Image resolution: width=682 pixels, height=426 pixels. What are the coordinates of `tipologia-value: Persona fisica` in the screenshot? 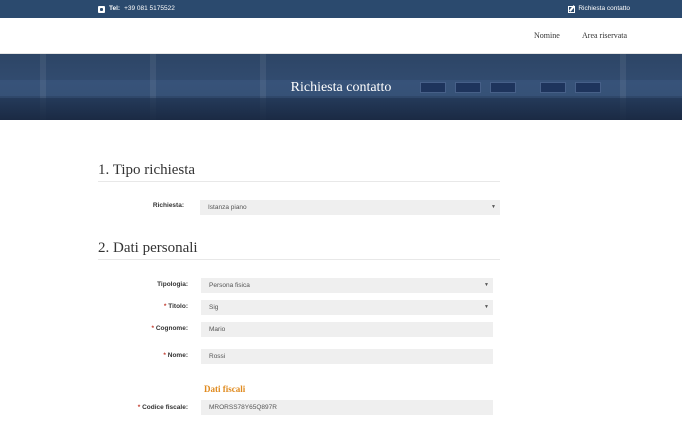 It's located at (229, 285).